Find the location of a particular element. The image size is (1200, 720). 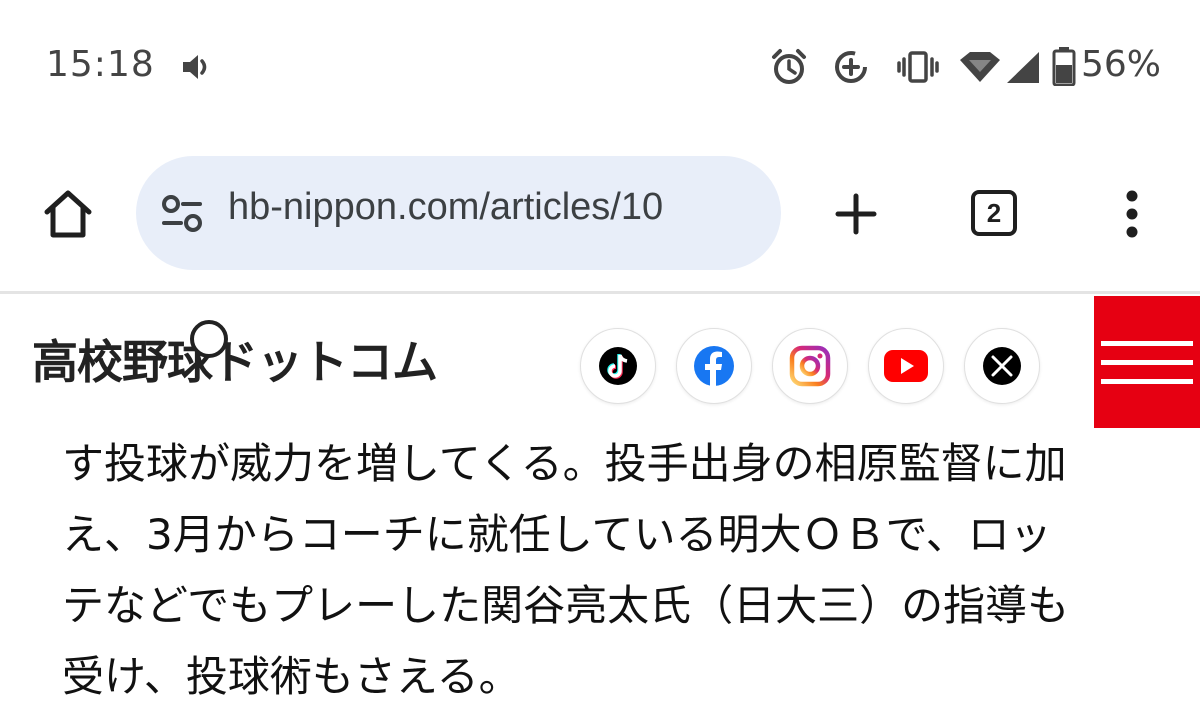

article-line: テなどでもプレーした関谷亮太氏（日大三）の指導も is located at coordinates (566, 605).